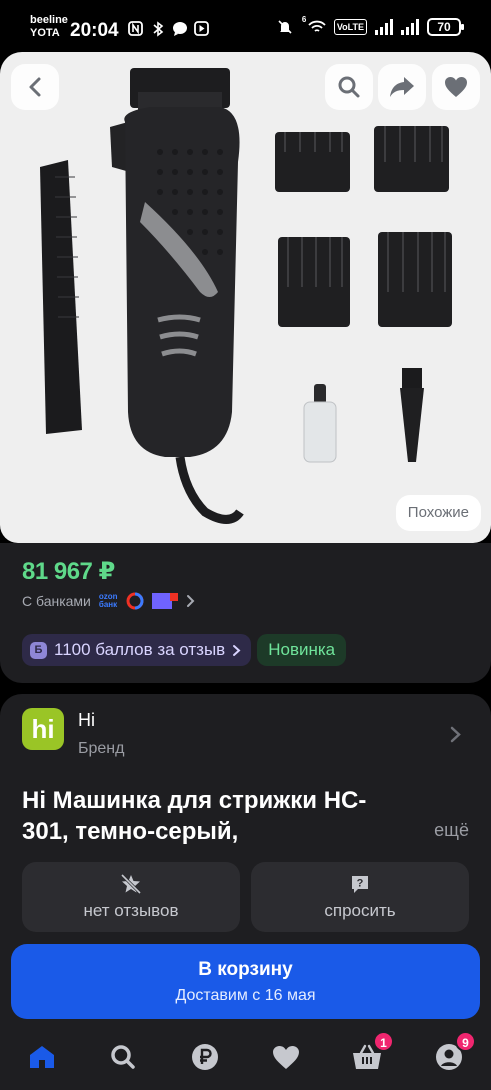 Image resolution: width=491 pixels, height=1090 pixels. I want to click on new-badge: Новинка, so click(302, 650).